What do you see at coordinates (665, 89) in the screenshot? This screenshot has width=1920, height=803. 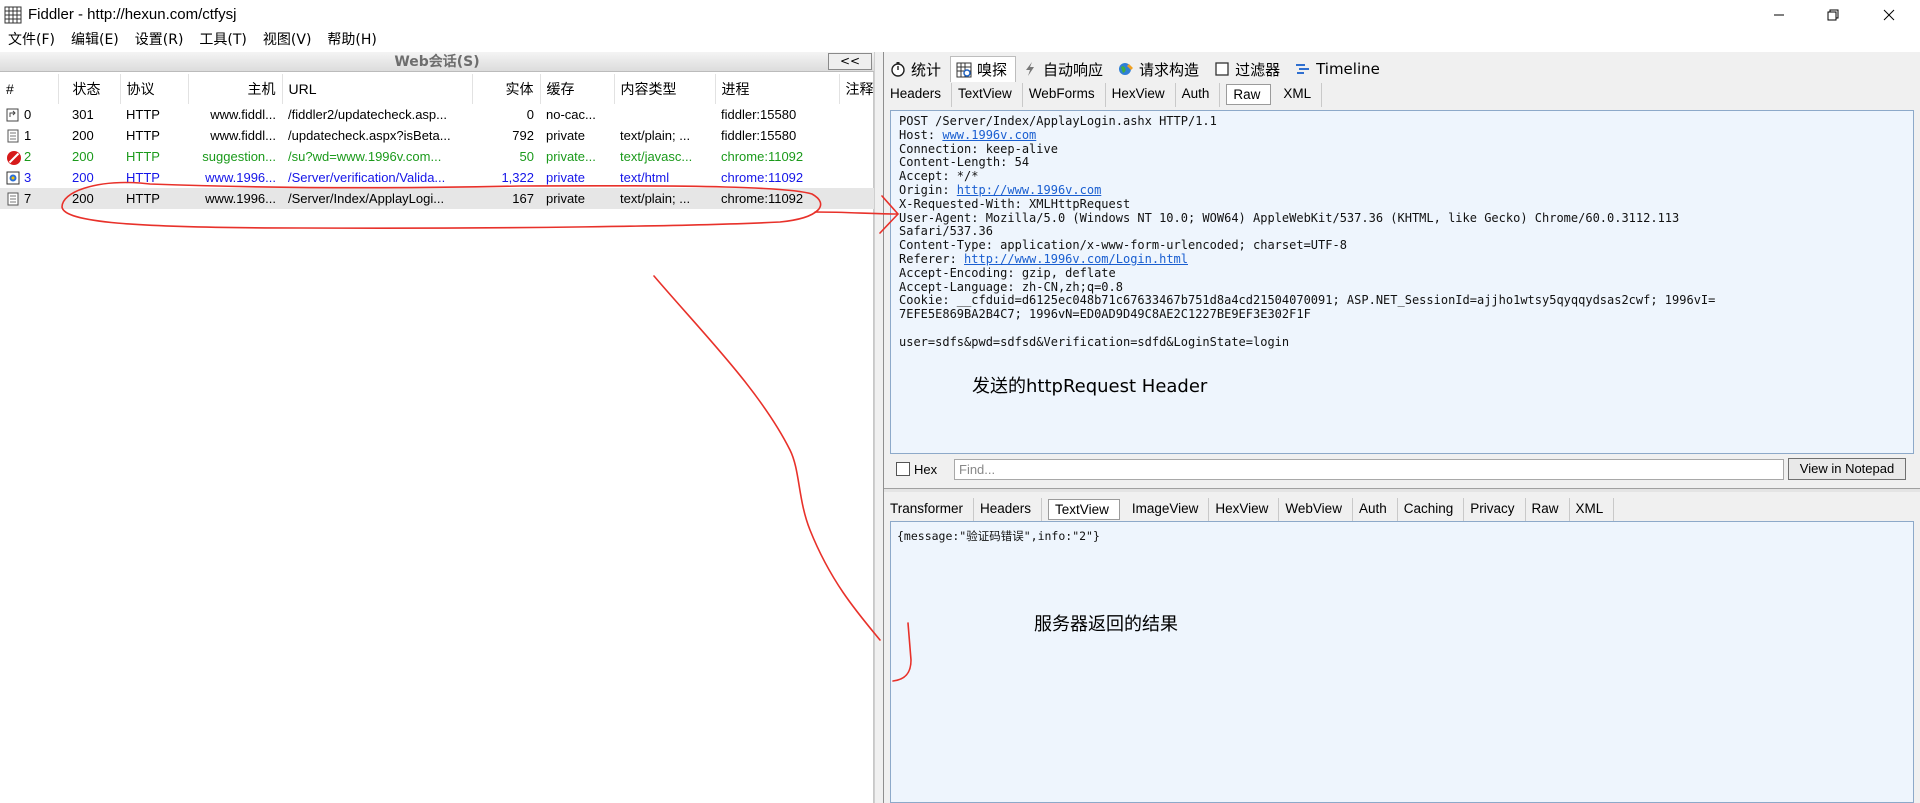 I see `col-header-content-type: 内容类型` at bounding box center [665, 89].